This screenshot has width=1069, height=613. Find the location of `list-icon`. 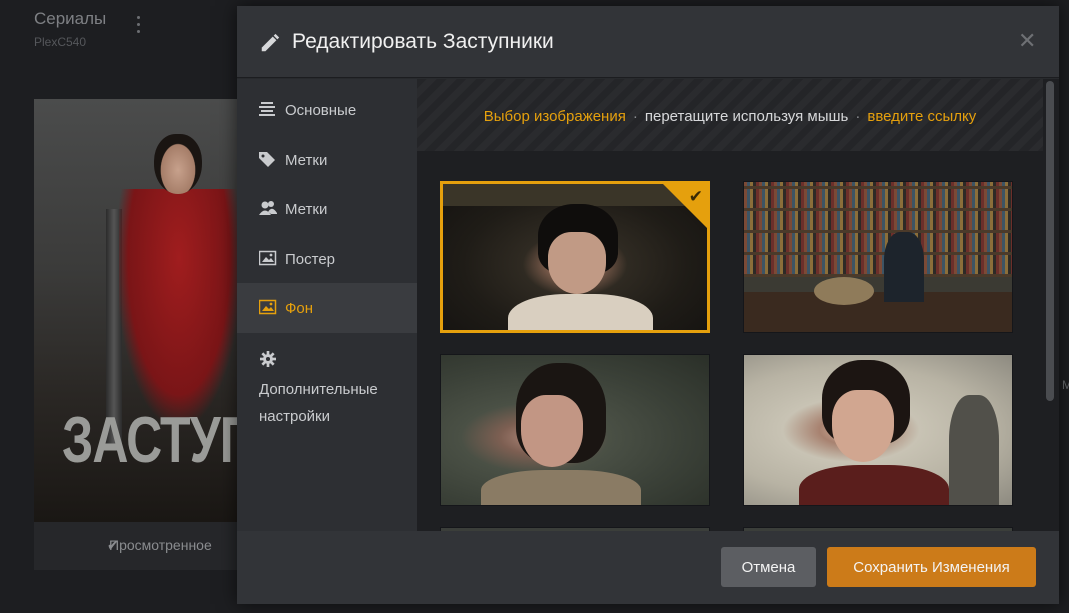

list-icon is located at coordinates (267, 109).